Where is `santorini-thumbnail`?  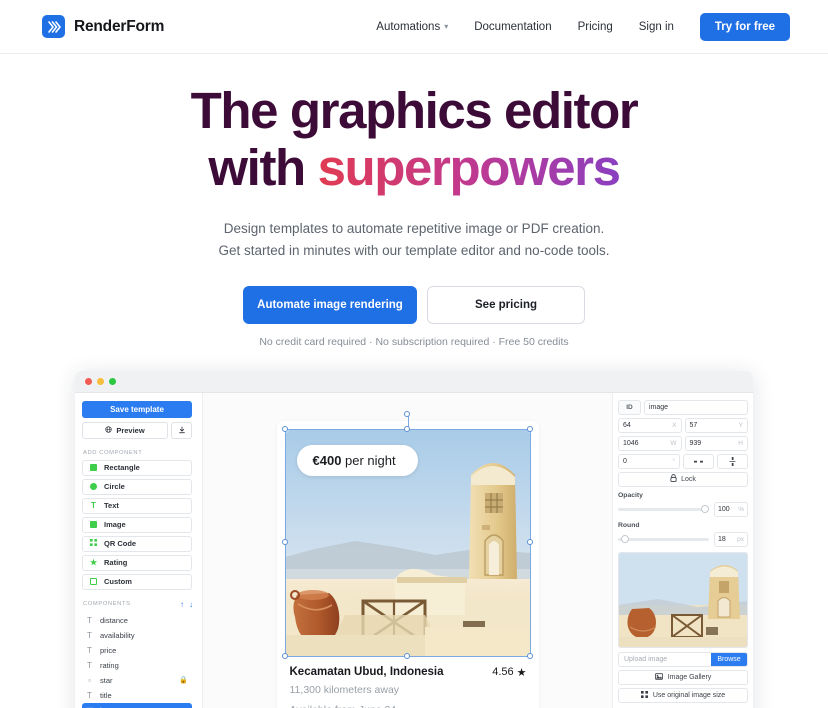 santorini-thumbnail is located at coordinates (683, 599).